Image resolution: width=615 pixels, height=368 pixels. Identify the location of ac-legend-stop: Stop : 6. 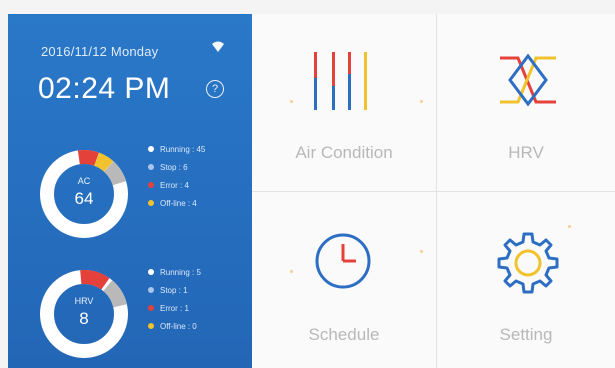
(176, 167).